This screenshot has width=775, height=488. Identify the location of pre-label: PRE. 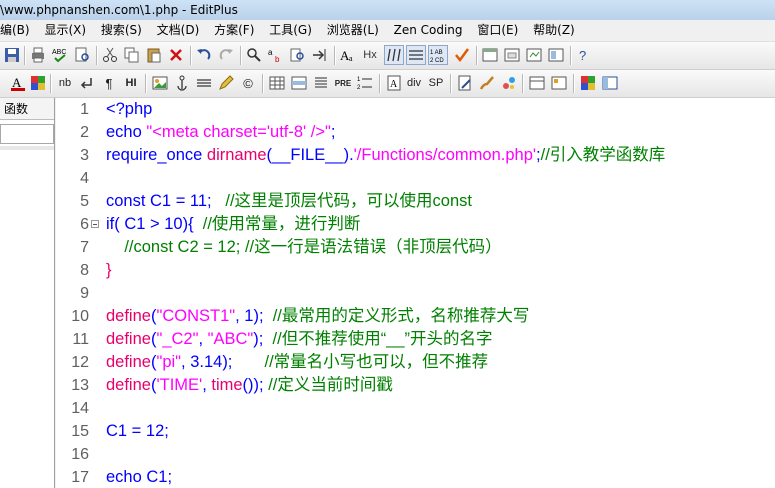
(343, 83).